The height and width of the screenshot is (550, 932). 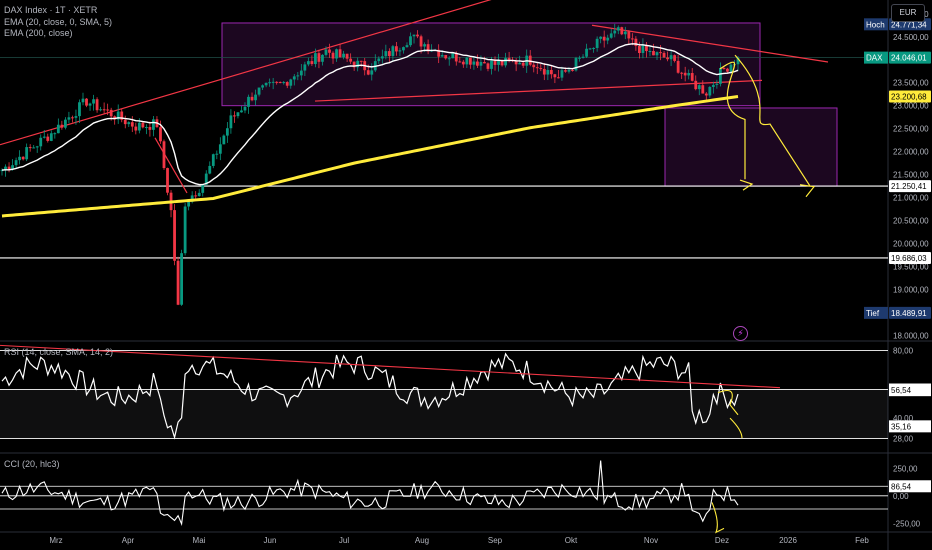 What do you see at coordinates (901, 390) in the screenshot?
I see `rsi-tag-value: 56,54` at bounding box center [901, 390].